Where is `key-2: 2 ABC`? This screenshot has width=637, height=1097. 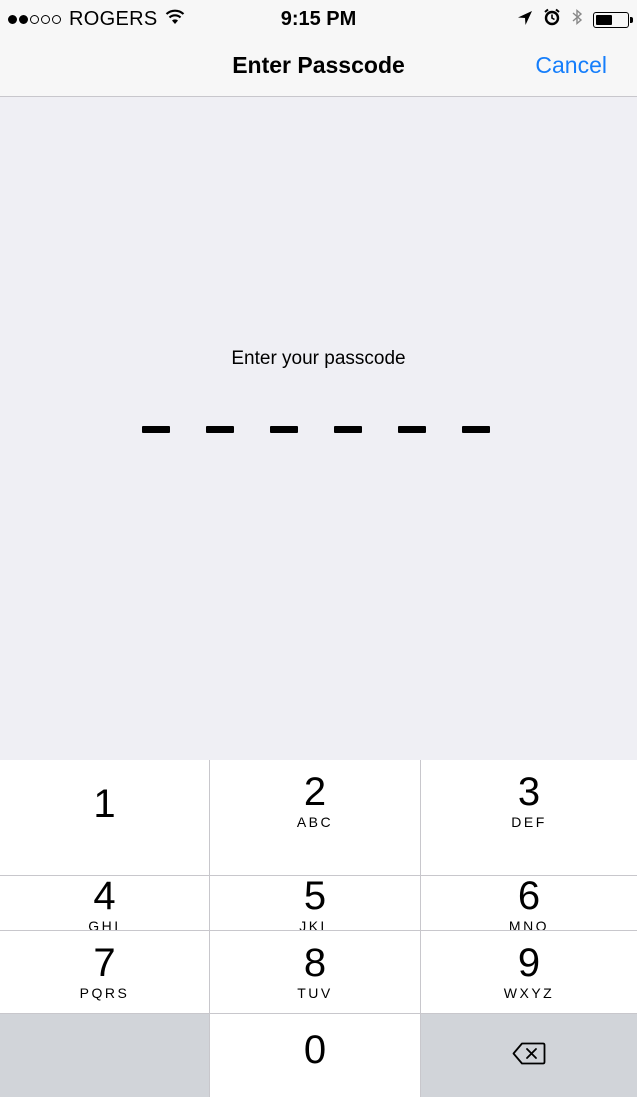
key-2: 2 ABC is located at coordinates (315, 817).